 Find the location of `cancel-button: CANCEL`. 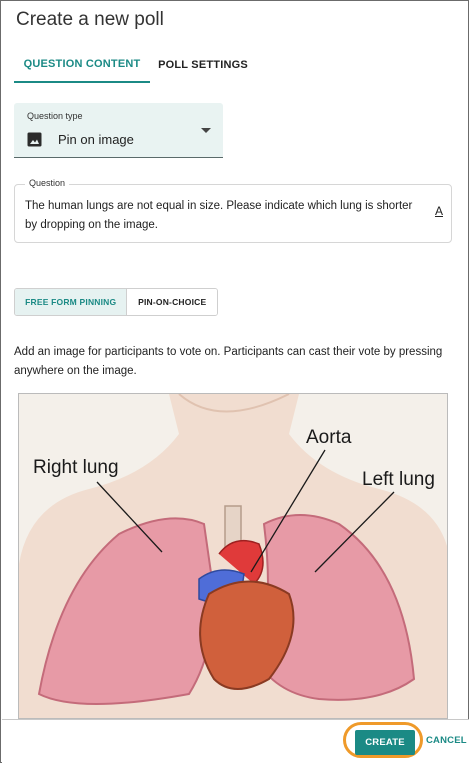

cancel-button: CANCEL is located at coordinates (446, 740).